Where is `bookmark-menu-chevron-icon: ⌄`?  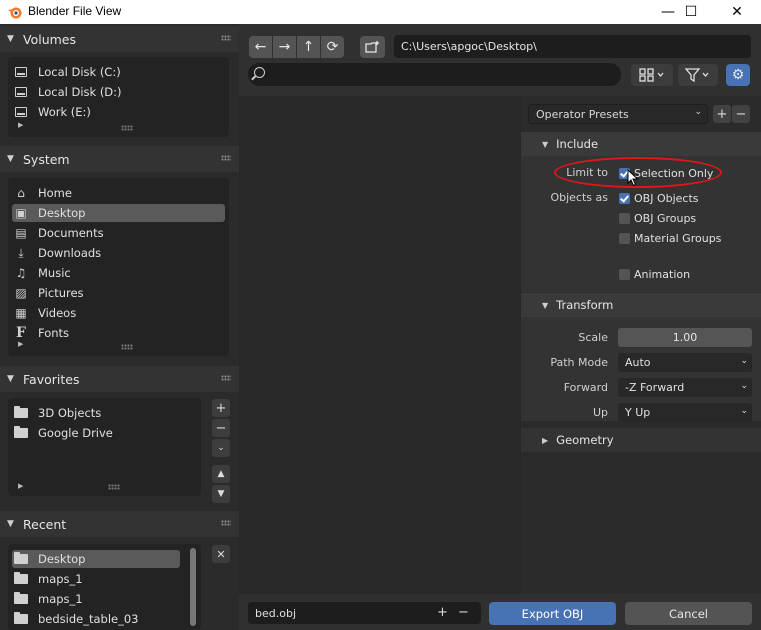 bookmark-menu-chevron-icon: ⌄ is located at coordinates (221, 448).